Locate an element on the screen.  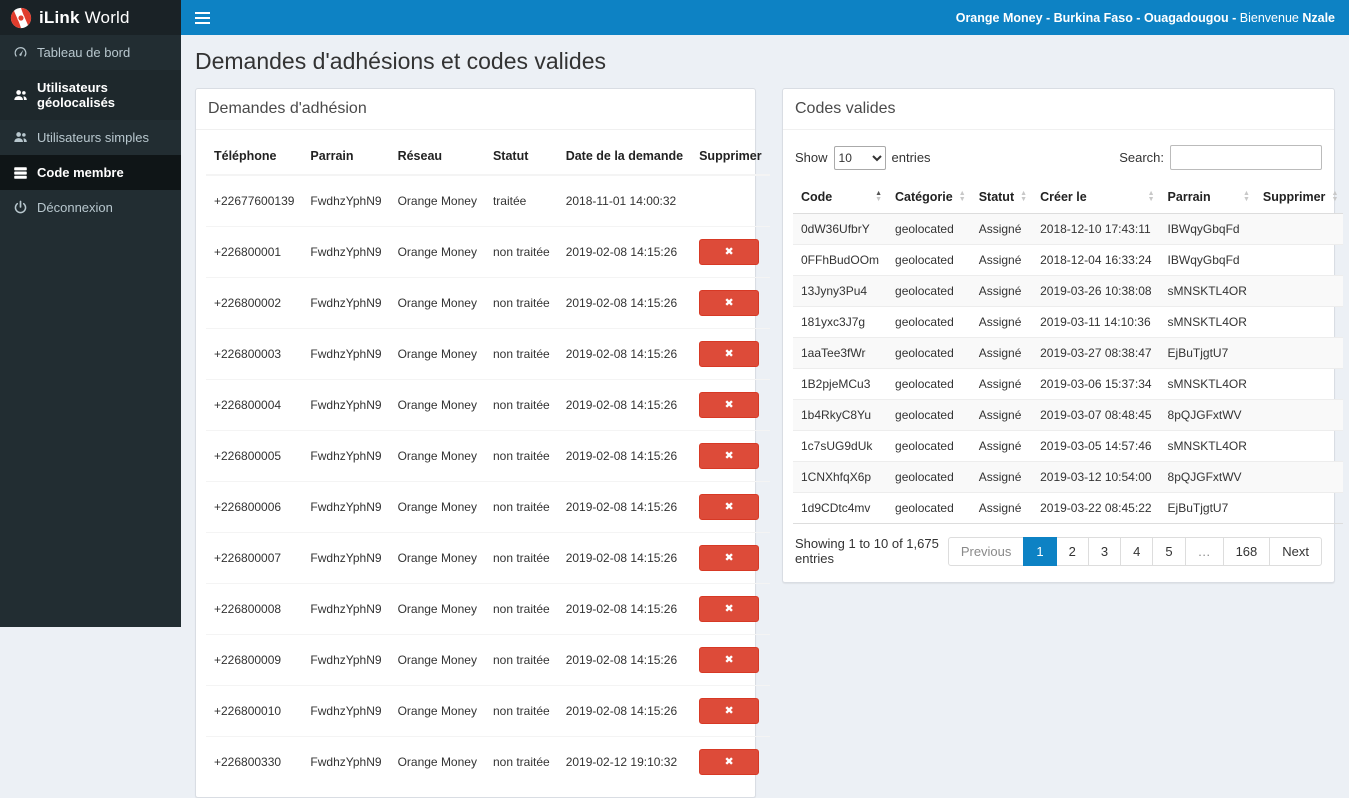
sidebar-item-label: Tableau de bord is located at coordinates (84, 52).